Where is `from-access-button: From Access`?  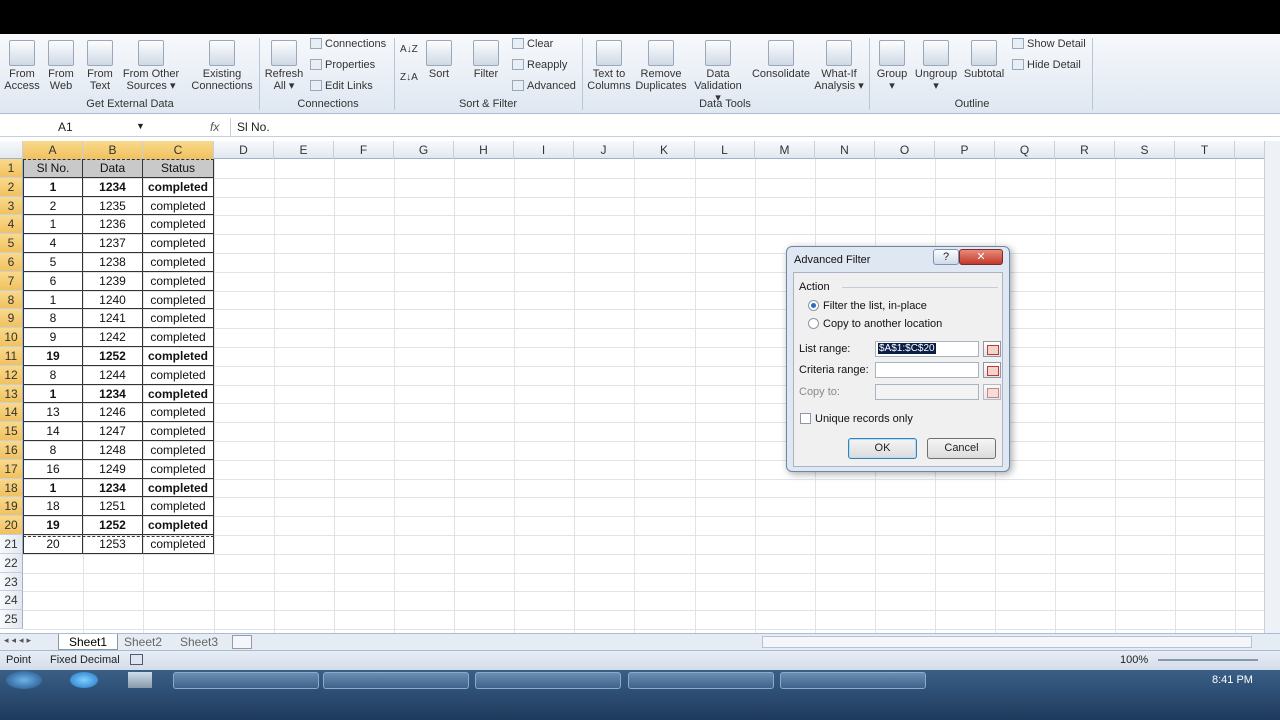
from-access-button: From Access is located at coordinates (22, 66).